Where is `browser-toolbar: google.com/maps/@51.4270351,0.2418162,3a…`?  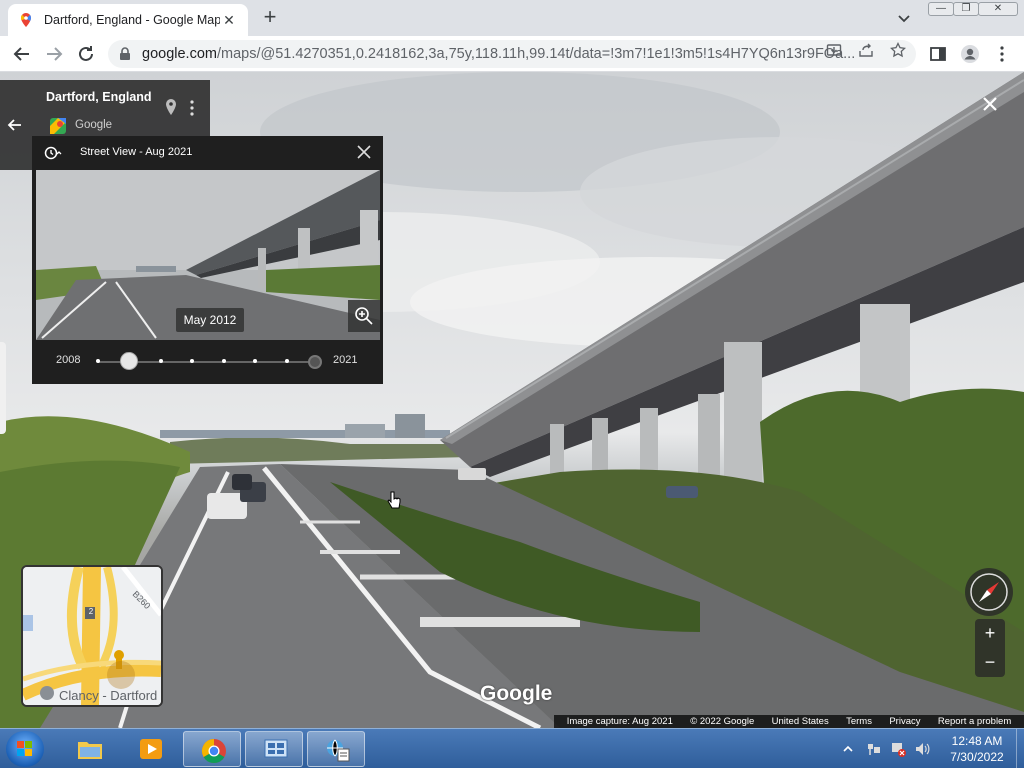
browser-toolbar: google.com/maps/@51.4270351,0.2418162,3a… is located at coordinates (512, 54).